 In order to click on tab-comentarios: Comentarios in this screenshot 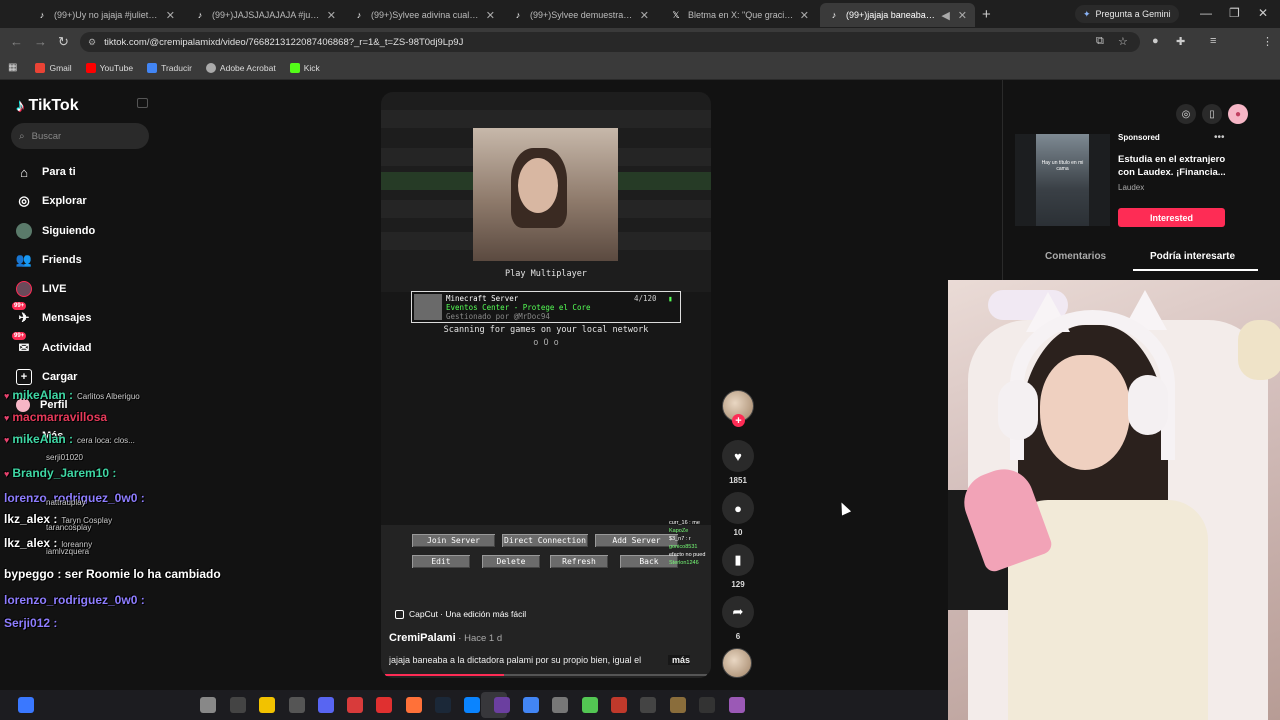, I will do `click(1075, 256)`.